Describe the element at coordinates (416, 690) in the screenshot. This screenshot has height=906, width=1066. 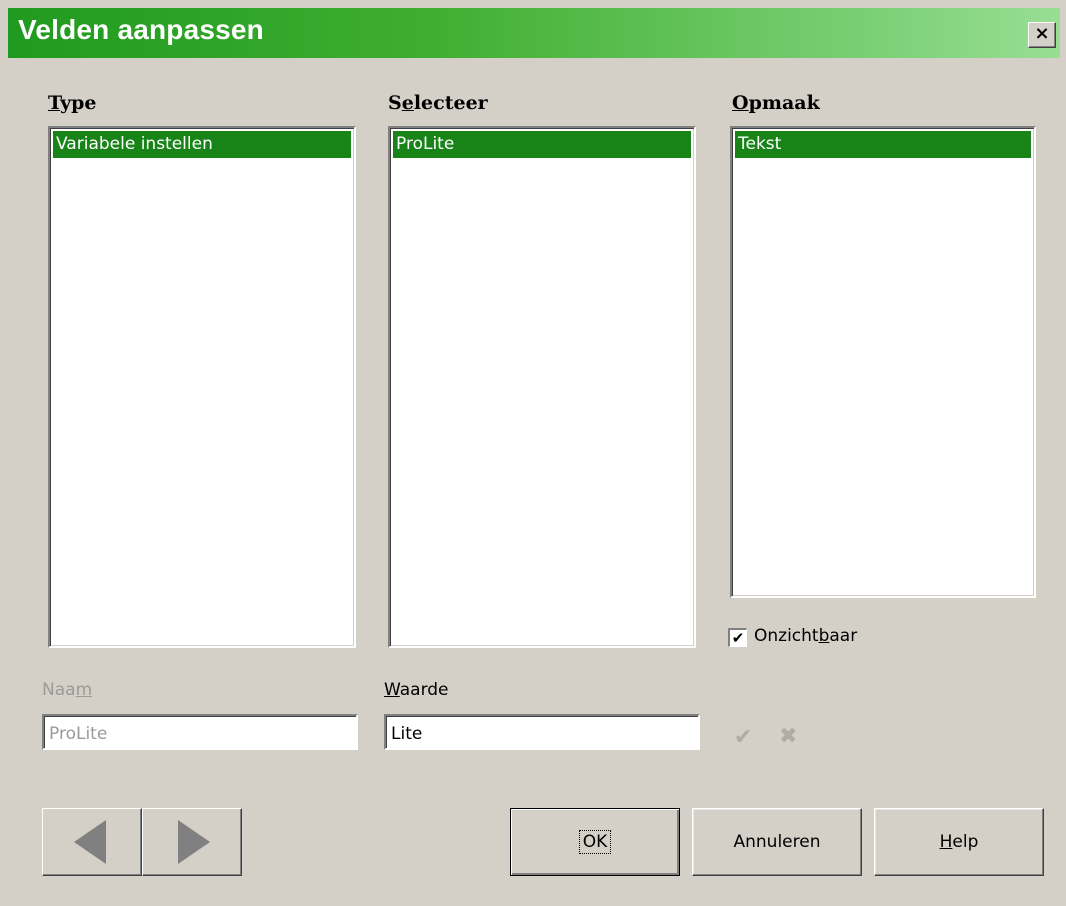
I see `value-label: Waarde` at that location.